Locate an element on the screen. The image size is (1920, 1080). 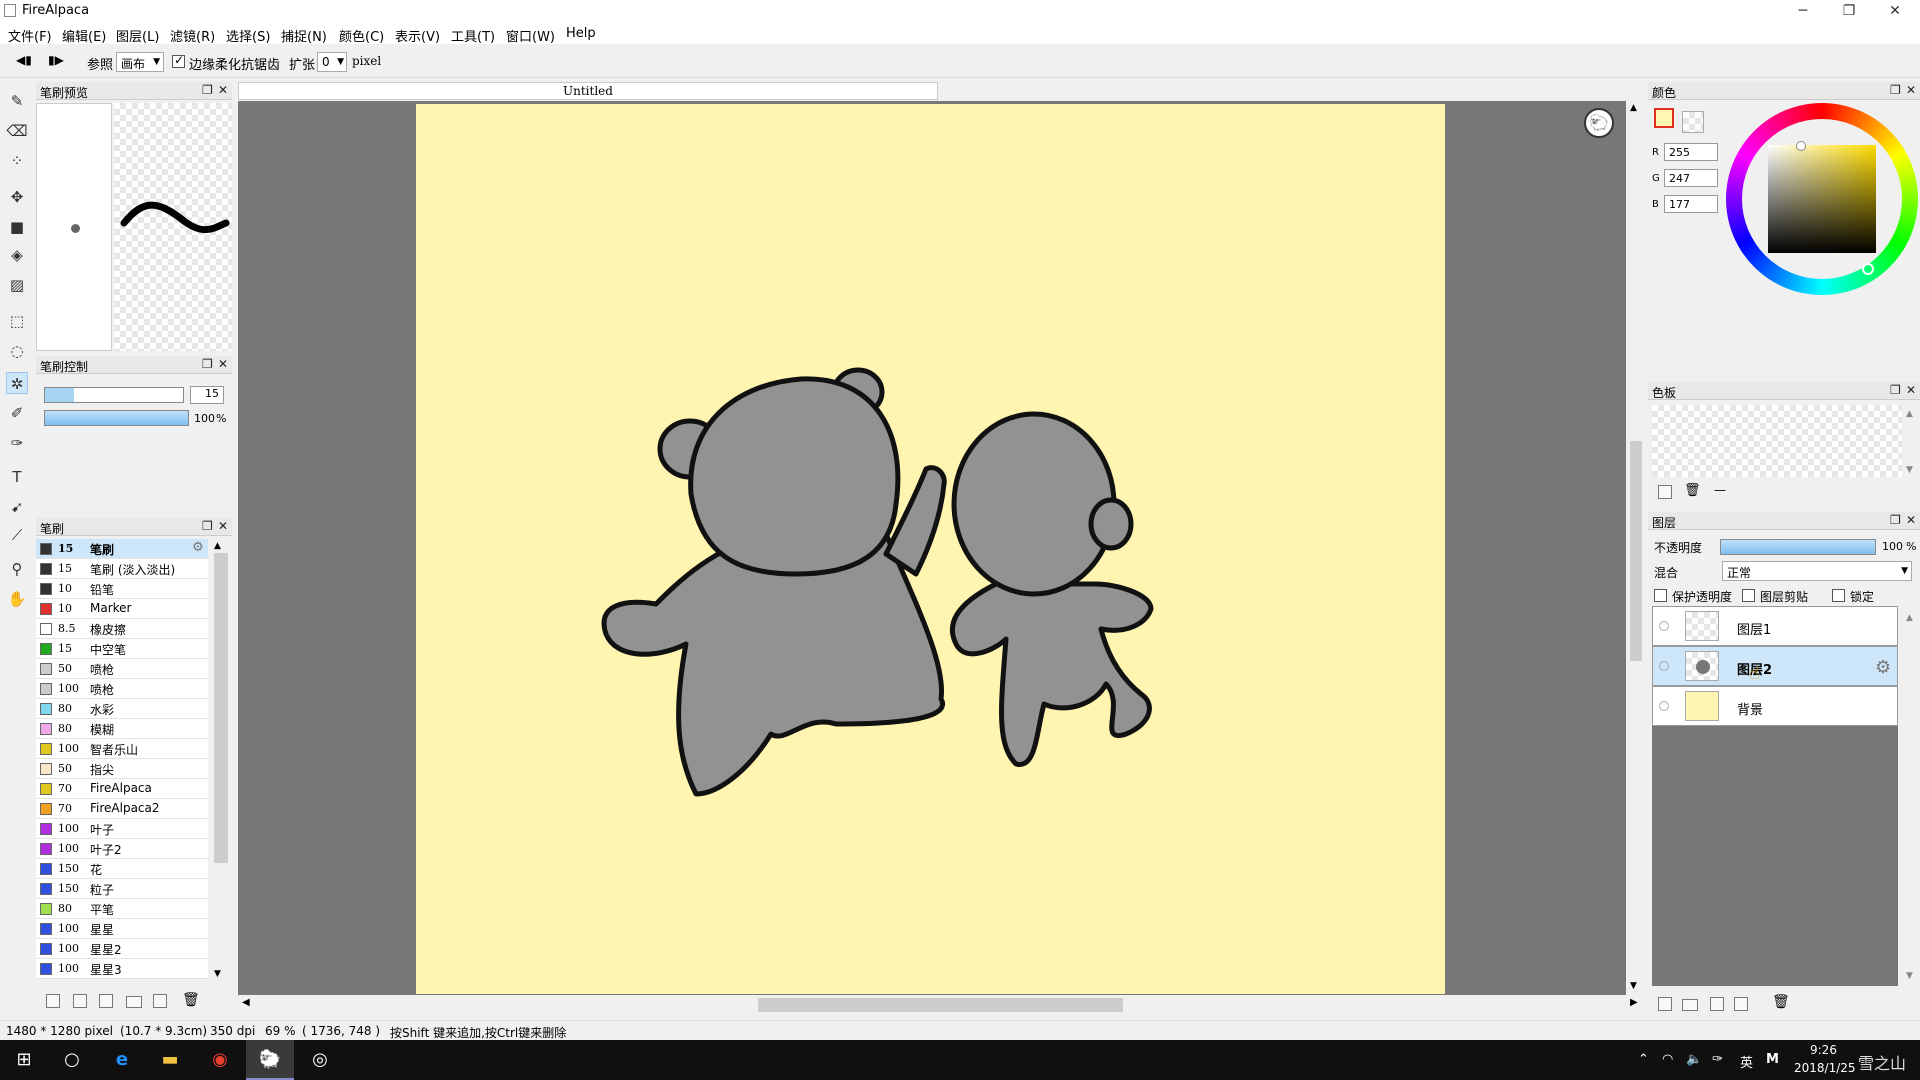
brush-item: 100 喷枪 is located at coordinates (122, 689).